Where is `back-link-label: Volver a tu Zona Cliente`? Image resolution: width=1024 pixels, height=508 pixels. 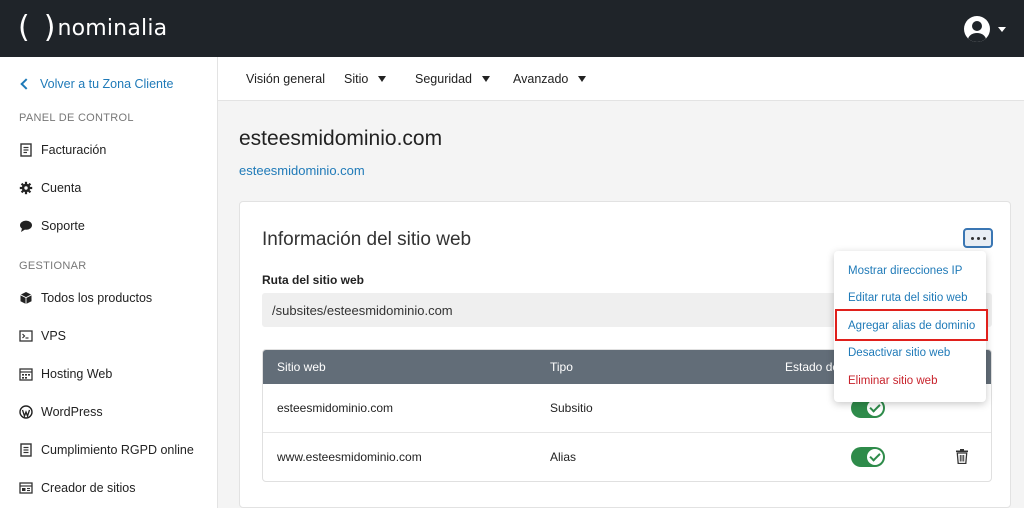
back-link-label: Volver a tu Zona Cliente is located at coordinates (107, 84).